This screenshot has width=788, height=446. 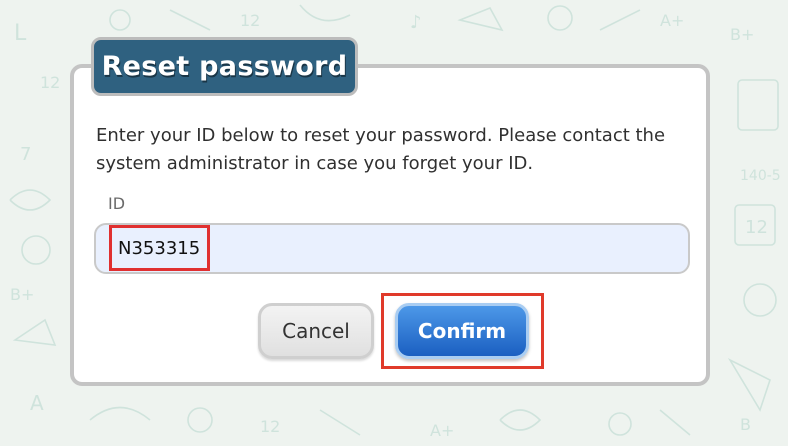 What do you see at coordinates (117, 203) in the screenshot?
I see `id-field-label: ID` at bounding box center [117, 203].